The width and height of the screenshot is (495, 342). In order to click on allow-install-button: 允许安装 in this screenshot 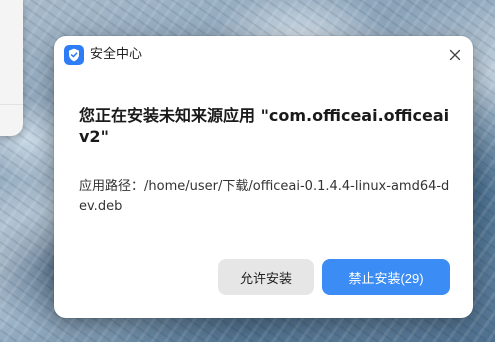, I will do `click(266, 277)`.